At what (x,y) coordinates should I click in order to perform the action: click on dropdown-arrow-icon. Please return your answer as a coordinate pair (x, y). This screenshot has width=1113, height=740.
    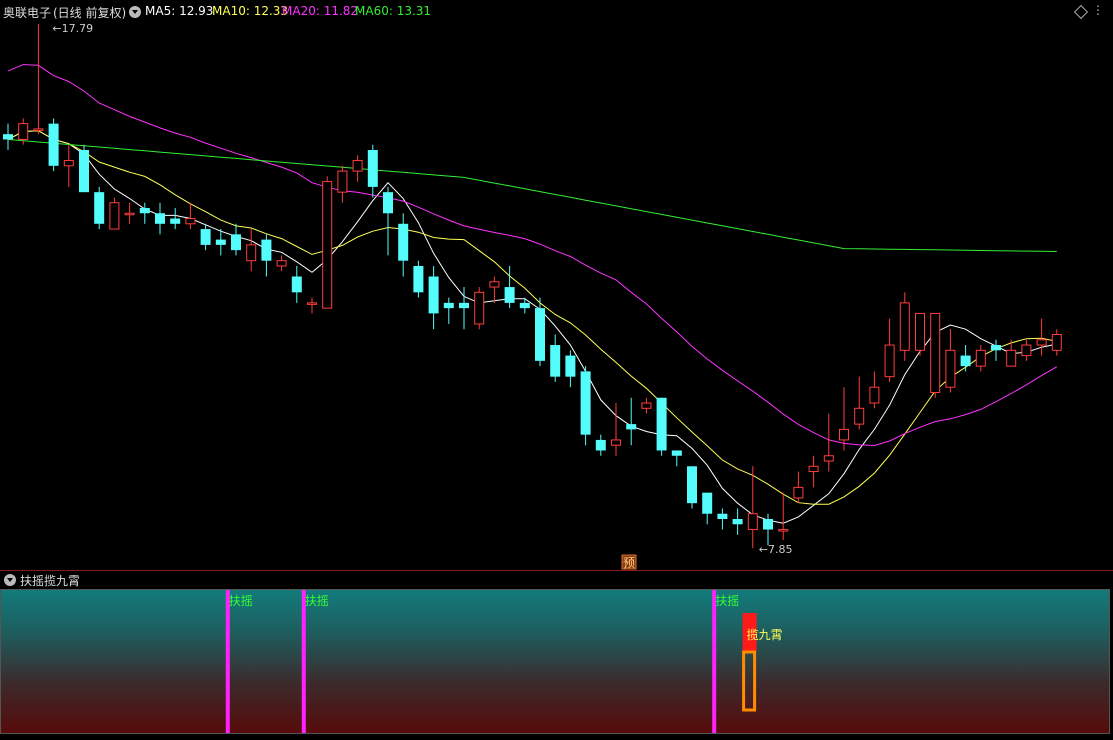
    Looking at the image, I should click on (135, 12).